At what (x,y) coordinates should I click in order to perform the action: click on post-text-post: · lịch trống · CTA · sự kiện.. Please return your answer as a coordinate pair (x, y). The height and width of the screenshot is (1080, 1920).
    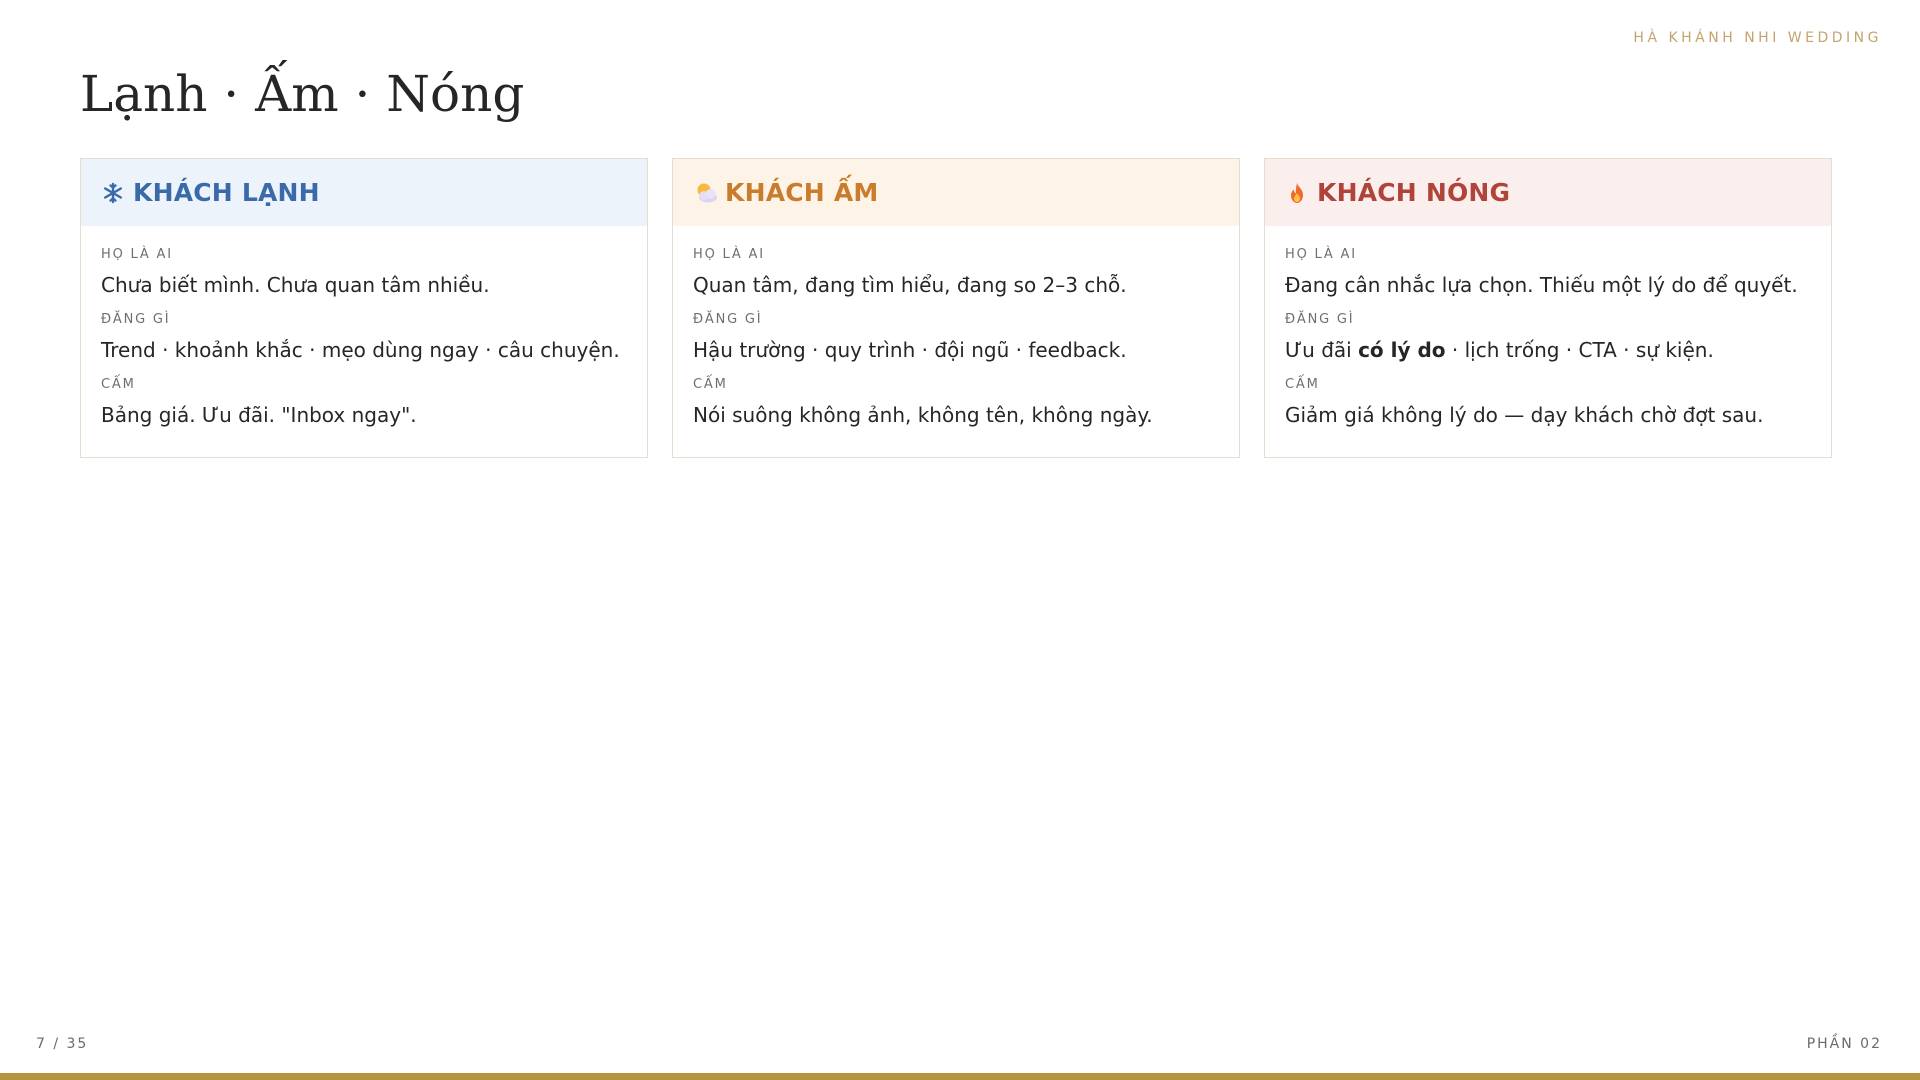
    Looking at the image, I should click on (1579, 350).